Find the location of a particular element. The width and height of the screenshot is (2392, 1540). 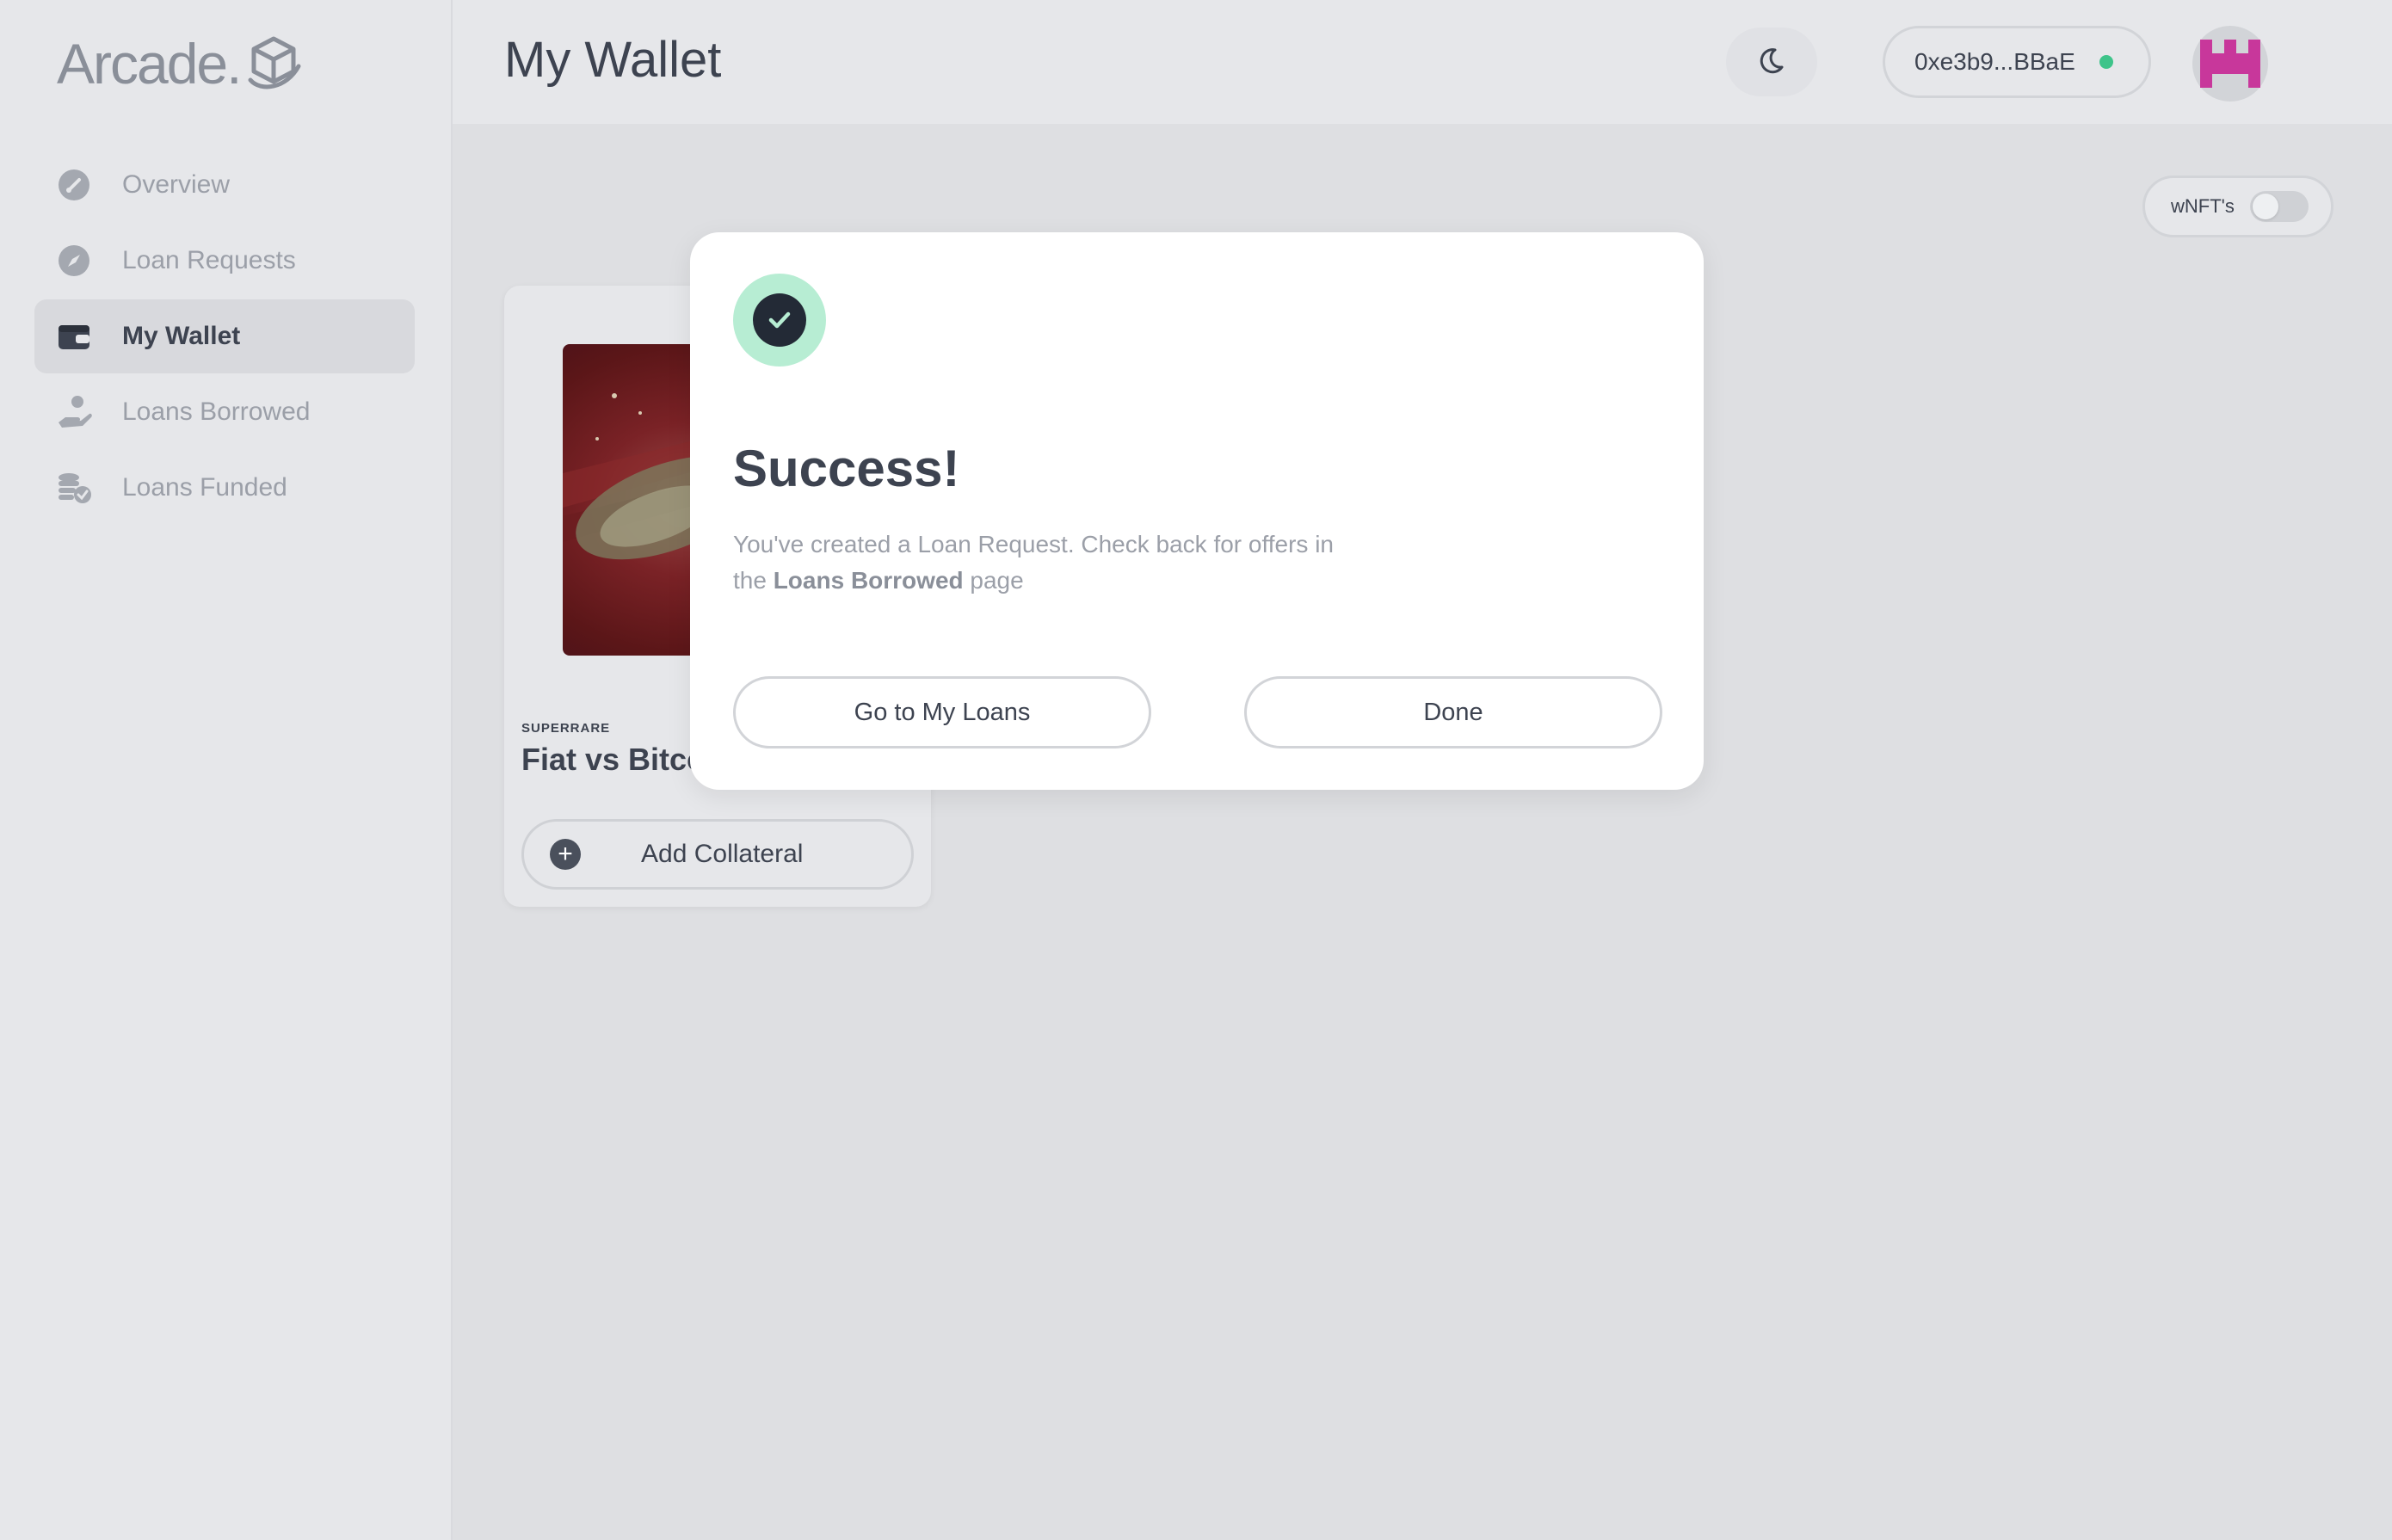

go-to-my-loans-button: Go to My Loans is located at coordinates (942, 712).